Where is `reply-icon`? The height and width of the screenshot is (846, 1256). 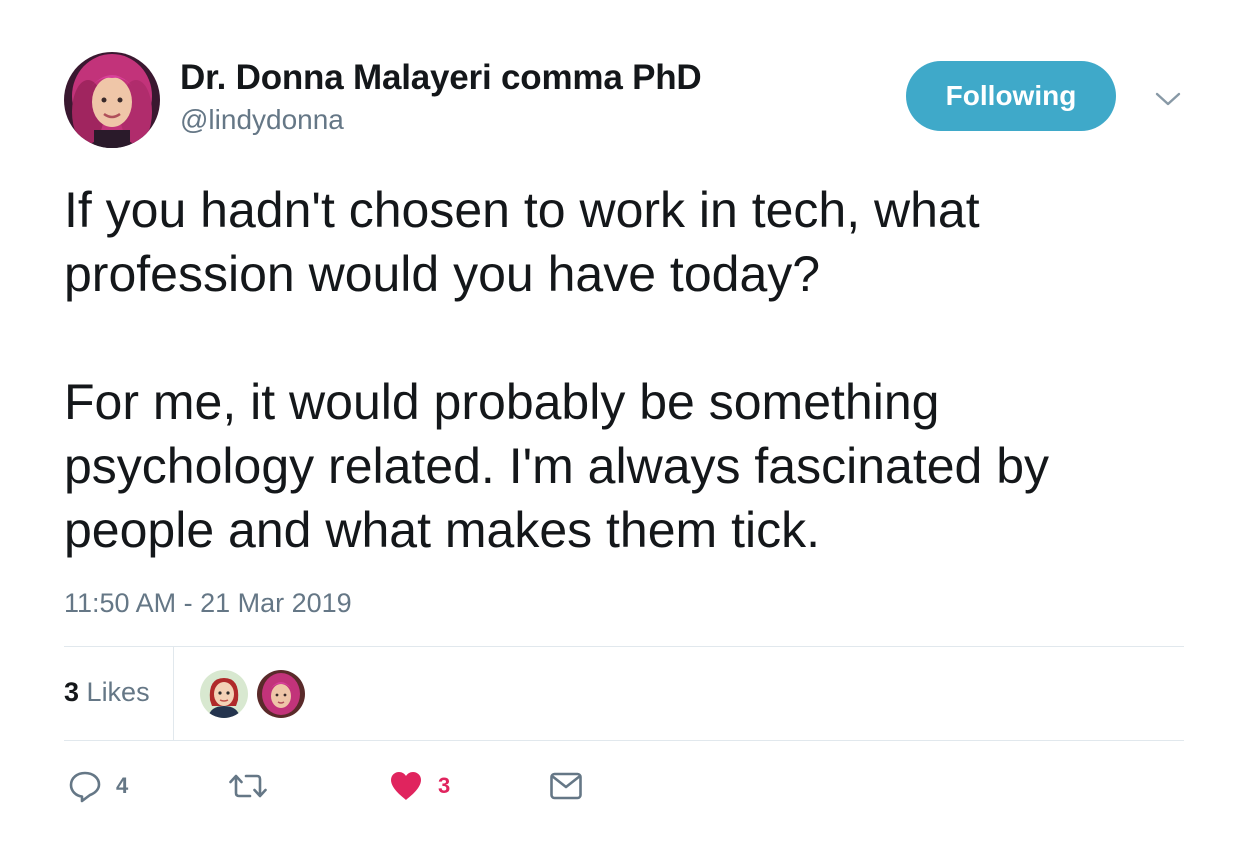
reply-icon is located at coordinates (85, 787).